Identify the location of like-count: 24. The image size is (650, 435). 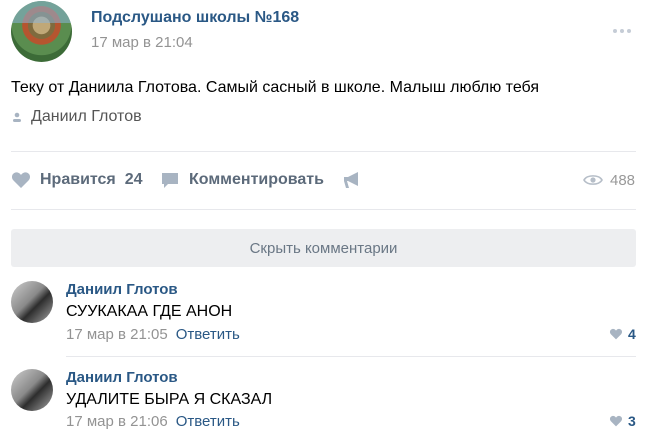
(133, 179).